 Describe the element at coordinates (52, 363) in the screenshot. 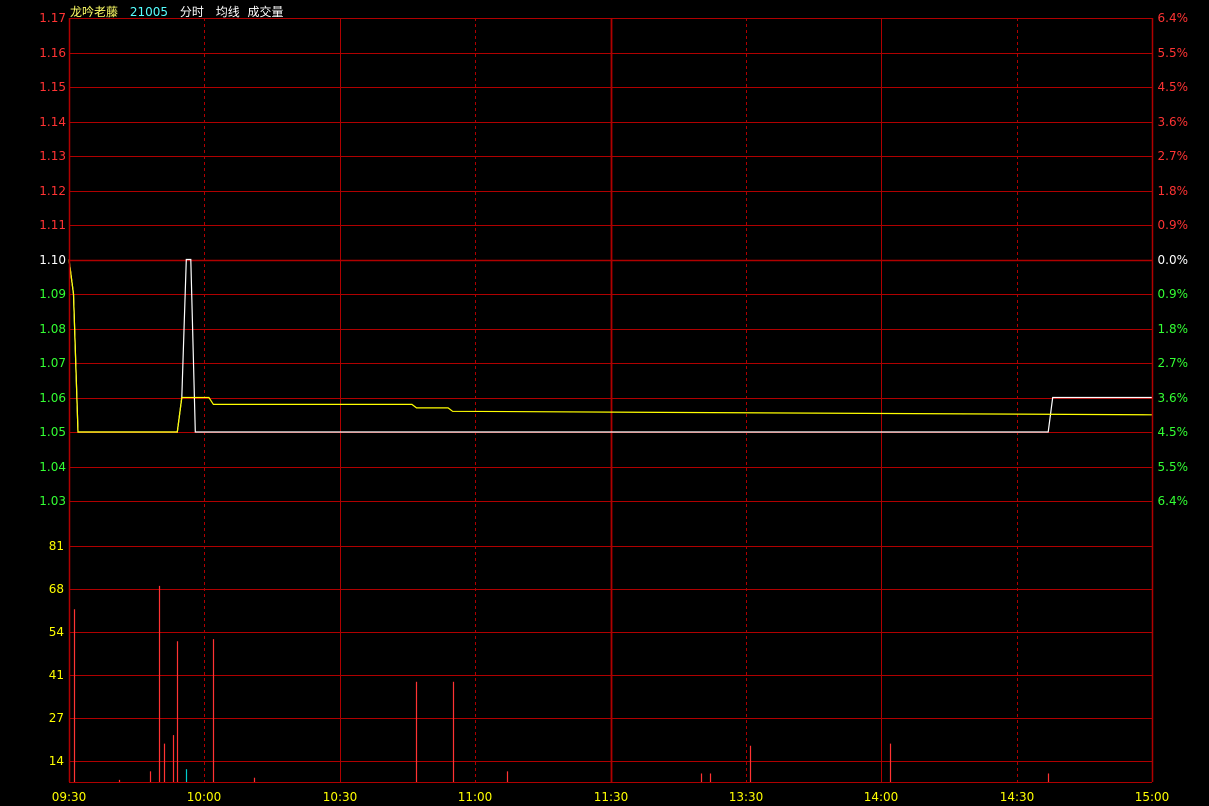

I see `price-tick-label: 1.07` at that location.